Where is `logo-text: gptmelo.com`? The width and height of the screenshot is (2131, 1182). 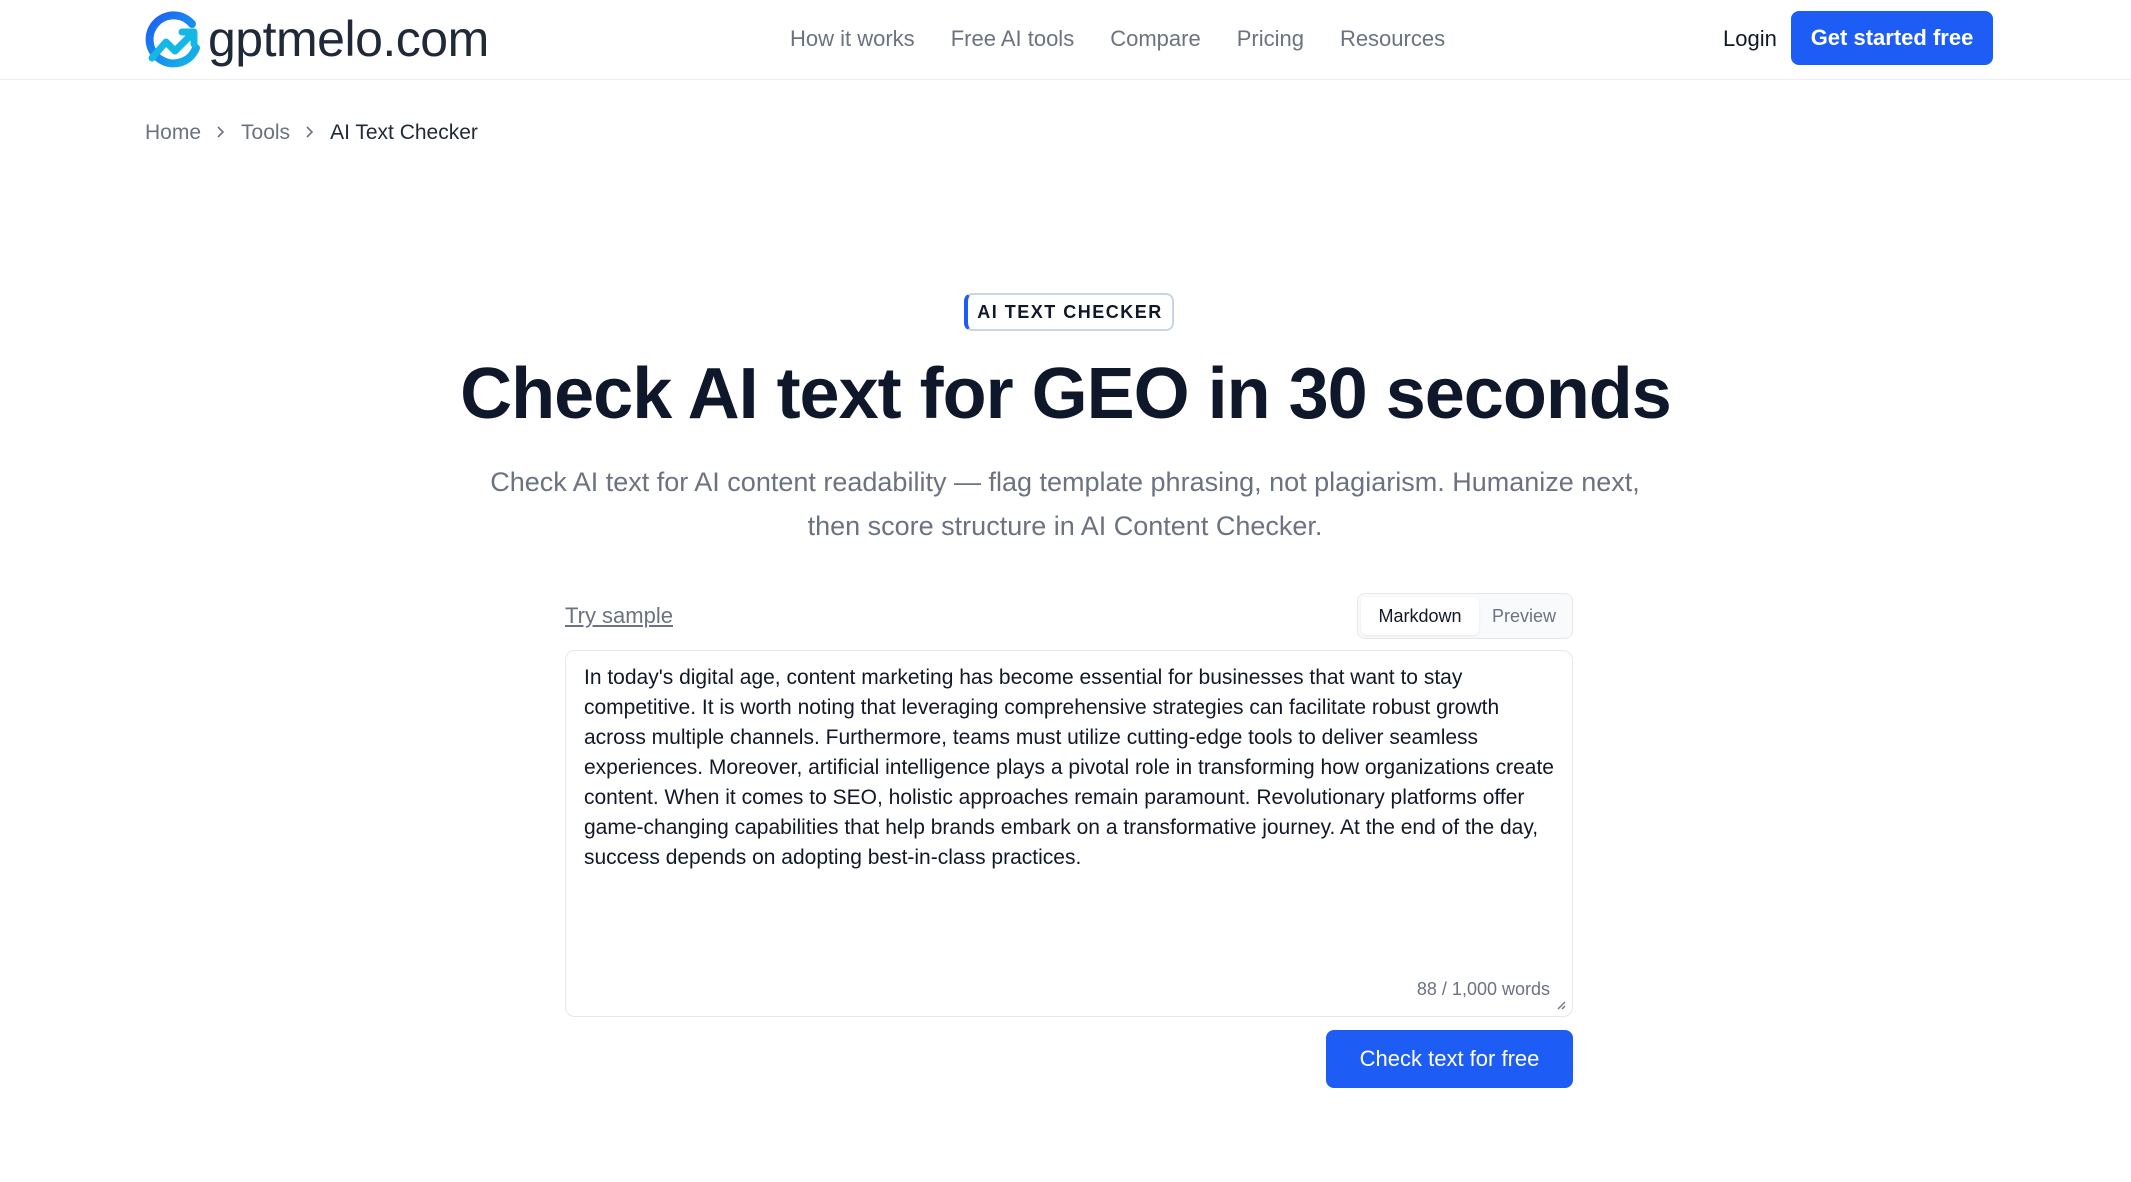
logo-text: gptmelo.com is located at coordinates (348, 39).